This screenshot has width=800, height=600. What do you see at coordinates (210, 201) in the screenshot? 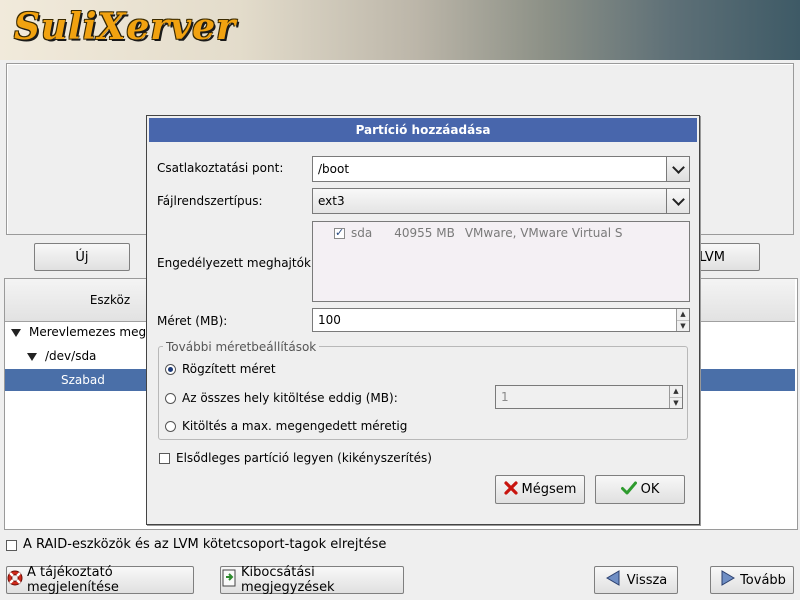
I see `fstype-label: Fájlrendszertípus:` at bounding box center [210, 201].